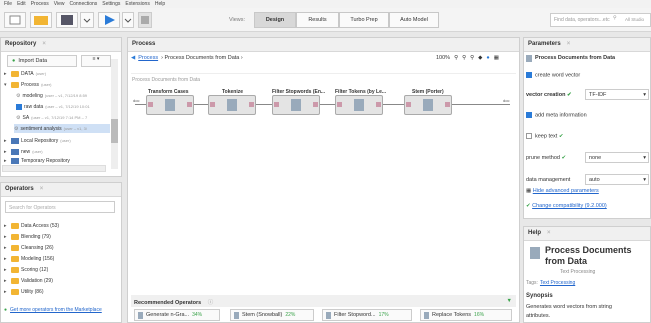 The width and height of the screenshot is (651, 323). Describe the element at coordinates (51, 95) in the screenshot. I see `tree-item-modeling: ⚙ modeling (user – v1, 7/12/19 8:59` at that location.